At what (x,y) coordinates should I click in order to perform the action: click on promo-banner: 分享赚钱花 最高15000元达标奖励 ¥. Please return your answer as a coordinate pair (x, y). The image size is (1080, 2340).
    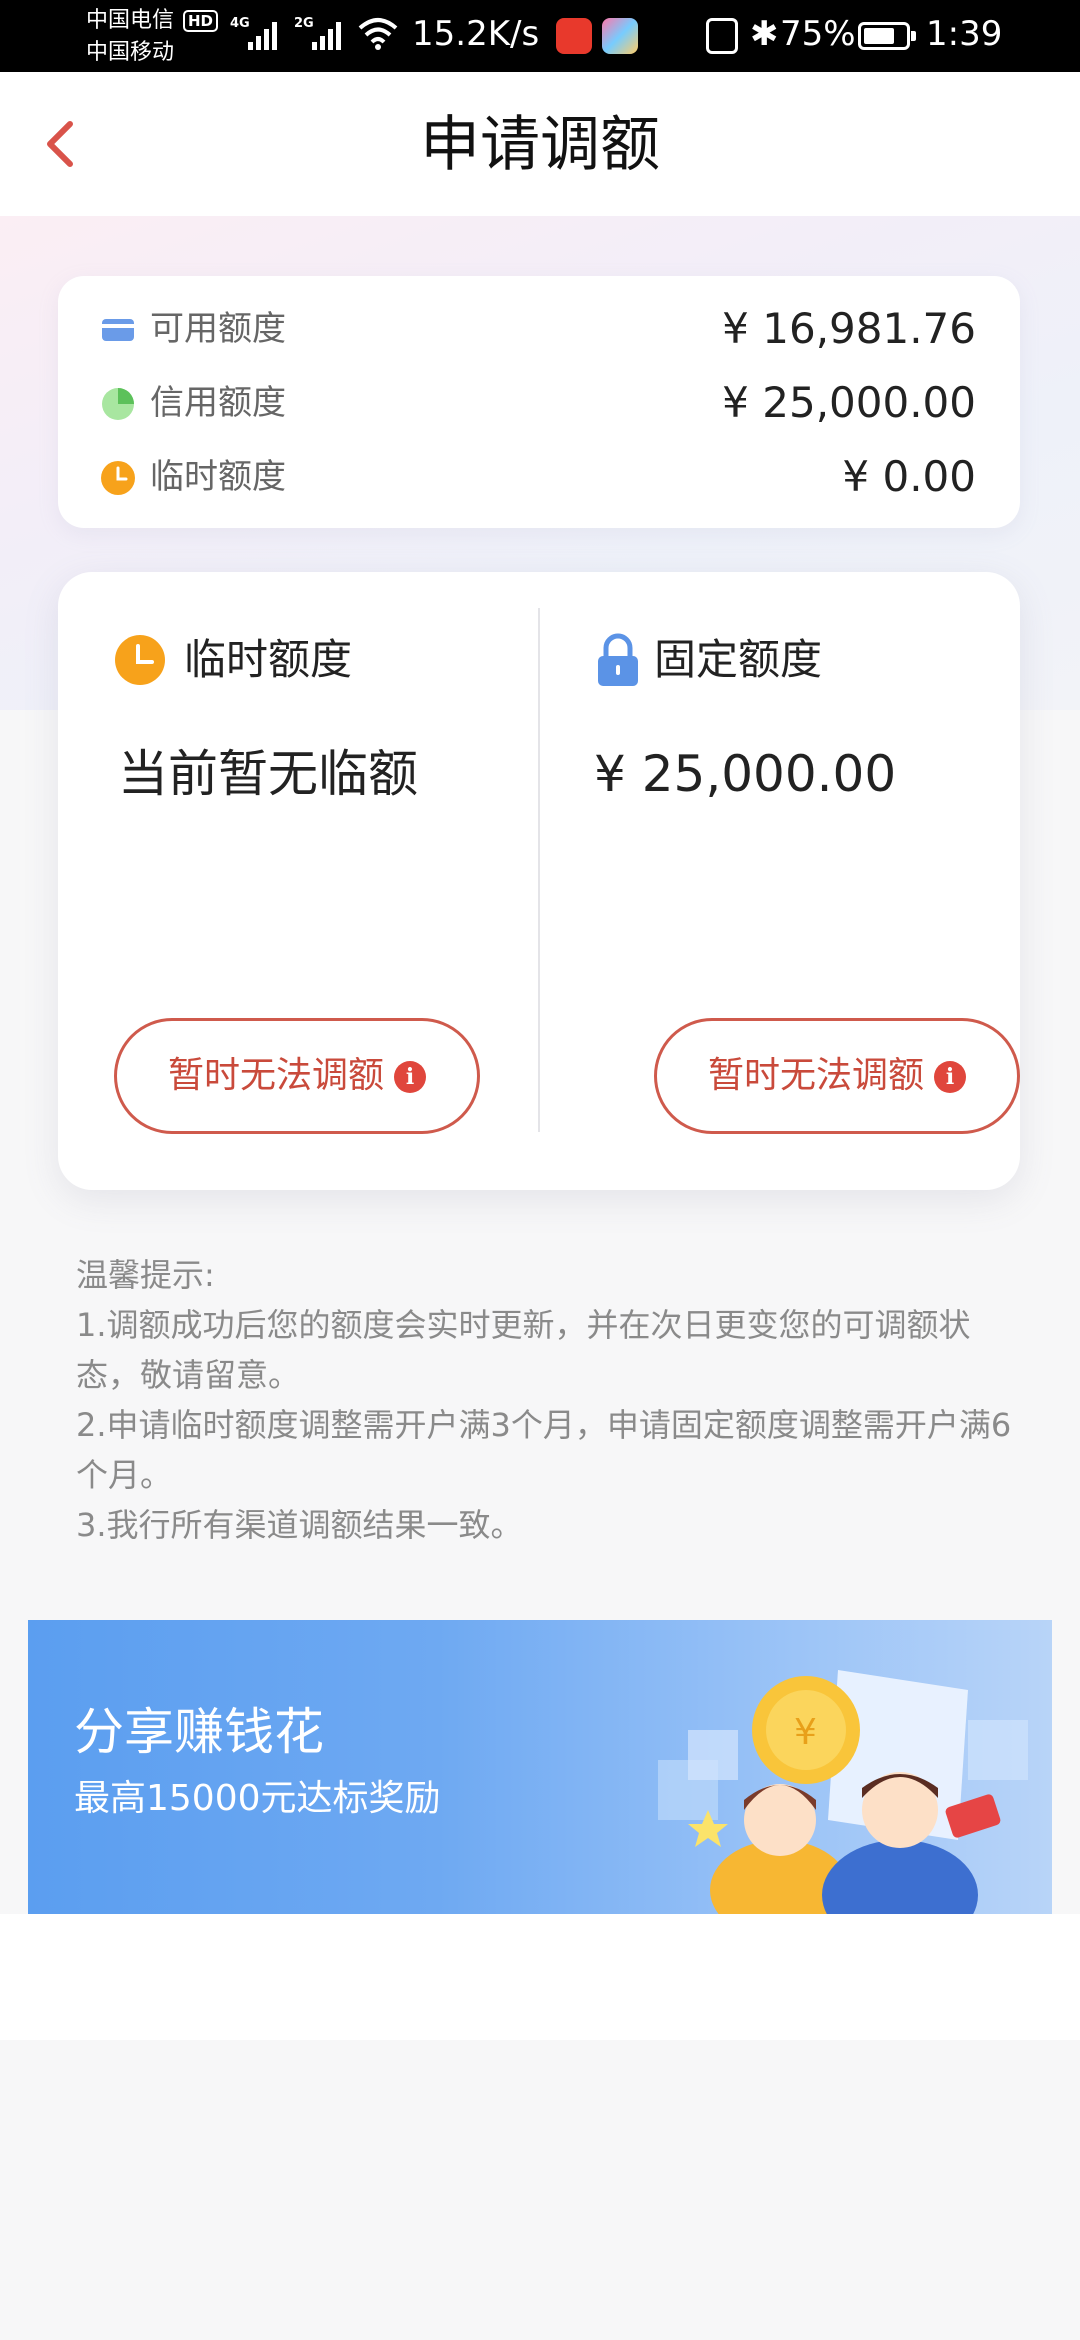
    Looking at the image, I should click on (540, 1767).